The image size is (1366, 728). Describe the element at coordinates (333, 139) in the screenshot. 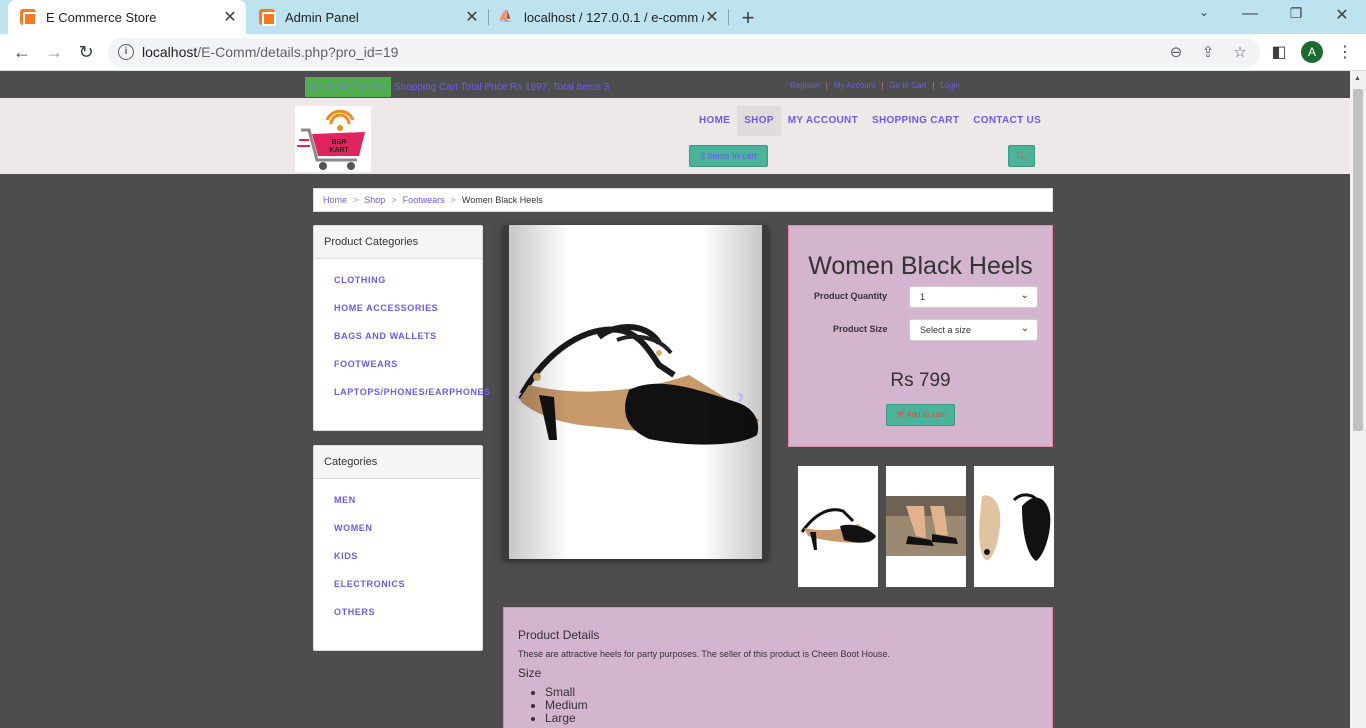

I see `bsr-kart-logo: BSR KART` at that location.